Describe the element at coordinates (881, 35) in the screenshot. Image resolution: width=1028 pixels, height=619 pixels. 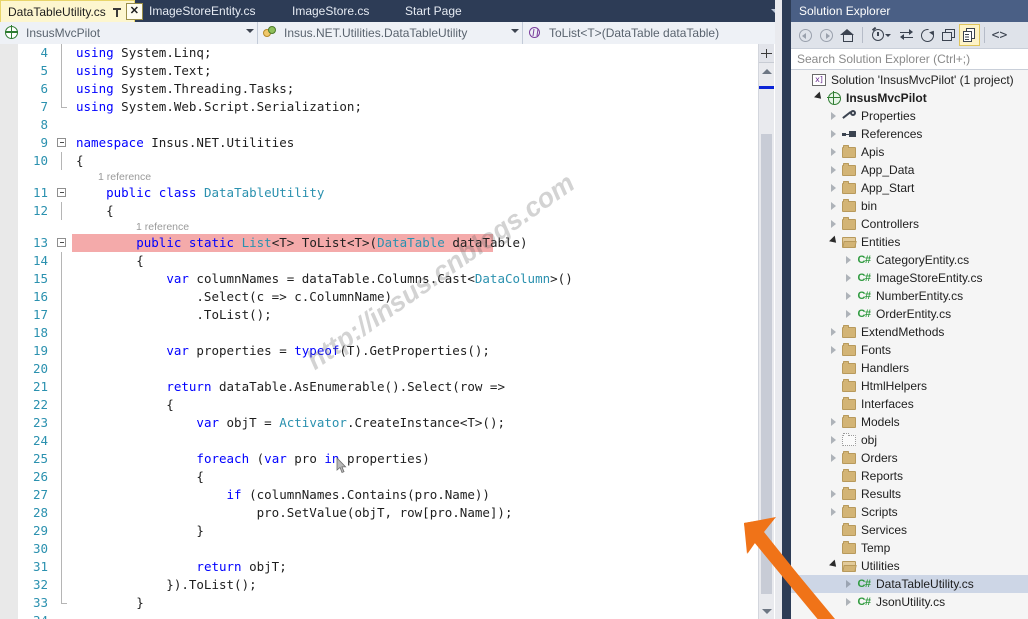
I see `pending-changes-icon` at that location.